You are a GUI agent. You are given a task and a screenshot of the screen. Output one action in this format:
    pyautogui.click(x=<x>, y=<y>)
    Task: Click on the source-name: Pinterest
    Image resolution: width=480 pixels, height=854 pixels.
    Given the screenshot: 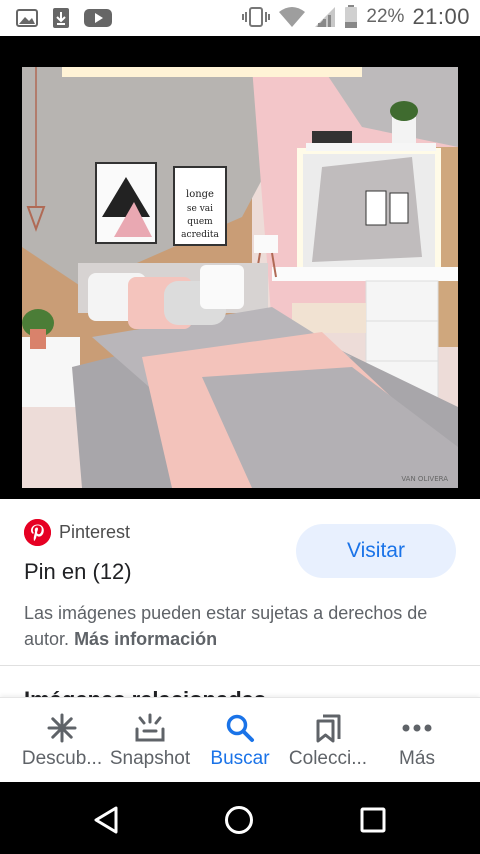 What is the action you would take?
    pyautogui.click(x=95, y=532)
    